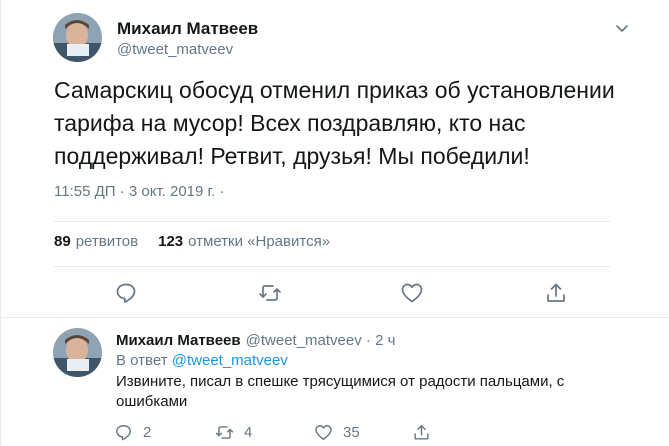  What do you see at coordinates (171, 241) in the screenshot?
I see `likes-count: 123` at bounding box center [171, 241].